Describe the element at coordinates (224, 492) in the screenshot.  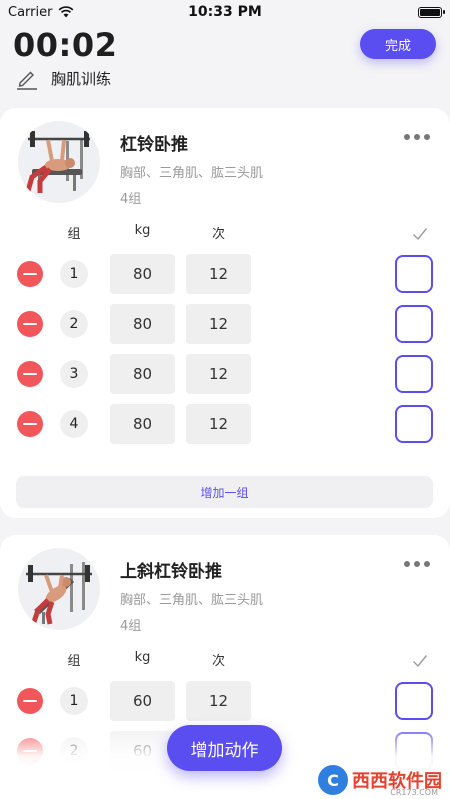
I see `add-set-button: 增加一组` at that location.